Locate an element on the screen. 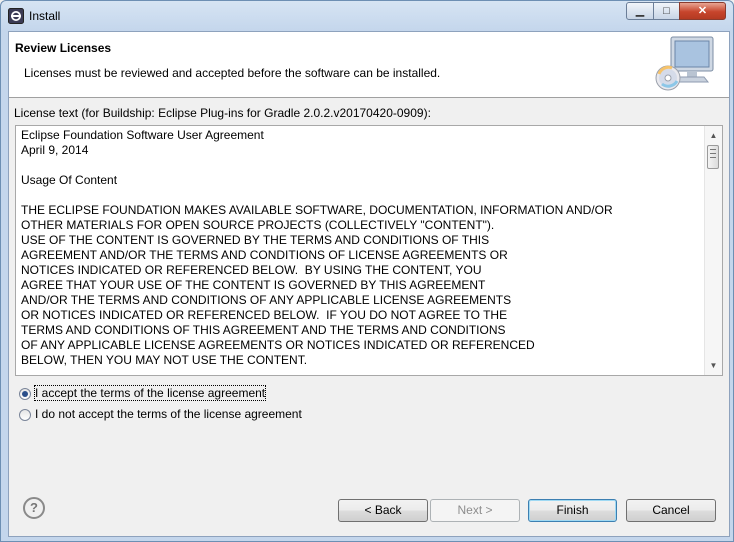 The image size is (734, 542). finish-button: Finish is located at coordinates (572, 510).